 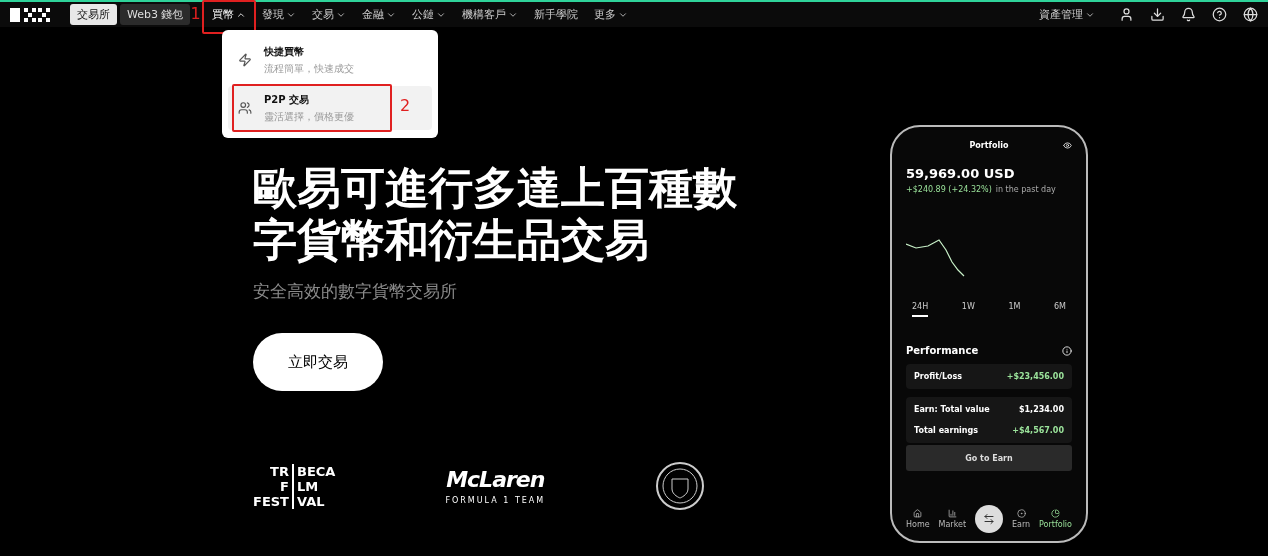 What do you see at coordinates (93, 14) in the screenshot?
I see `platform-tab: 交易所` at bounding box center [93, 14].